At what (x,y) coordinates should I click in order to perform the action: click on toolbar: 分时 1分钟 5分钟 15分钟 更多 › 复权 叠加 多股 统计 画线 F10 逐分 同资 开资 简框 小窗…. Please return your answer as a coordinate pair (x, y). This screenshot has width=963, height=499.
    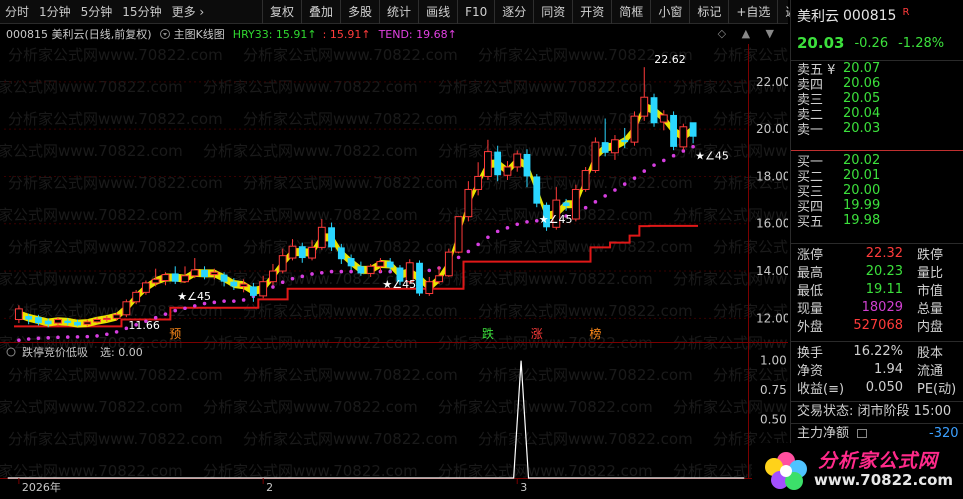
    Looking at the image, I should click on (404, 12).